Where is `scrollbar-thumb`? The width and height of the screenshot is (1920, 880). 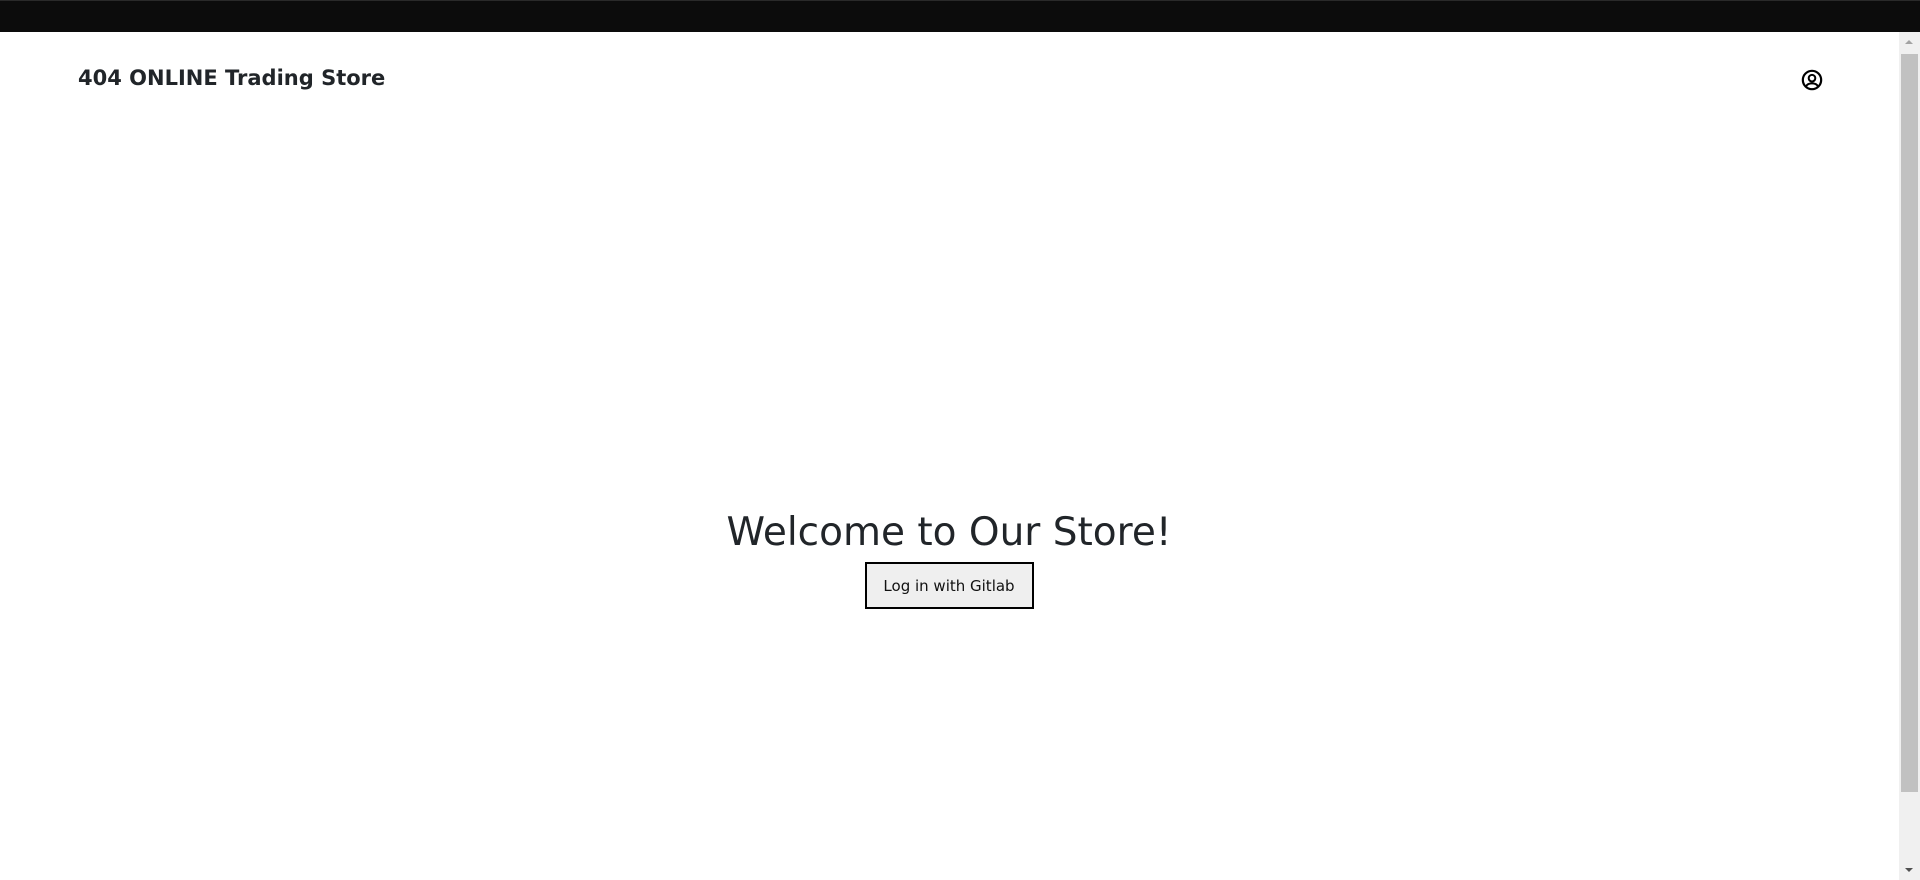 scrollbar-thumb is located at coordinates (1909, 423).